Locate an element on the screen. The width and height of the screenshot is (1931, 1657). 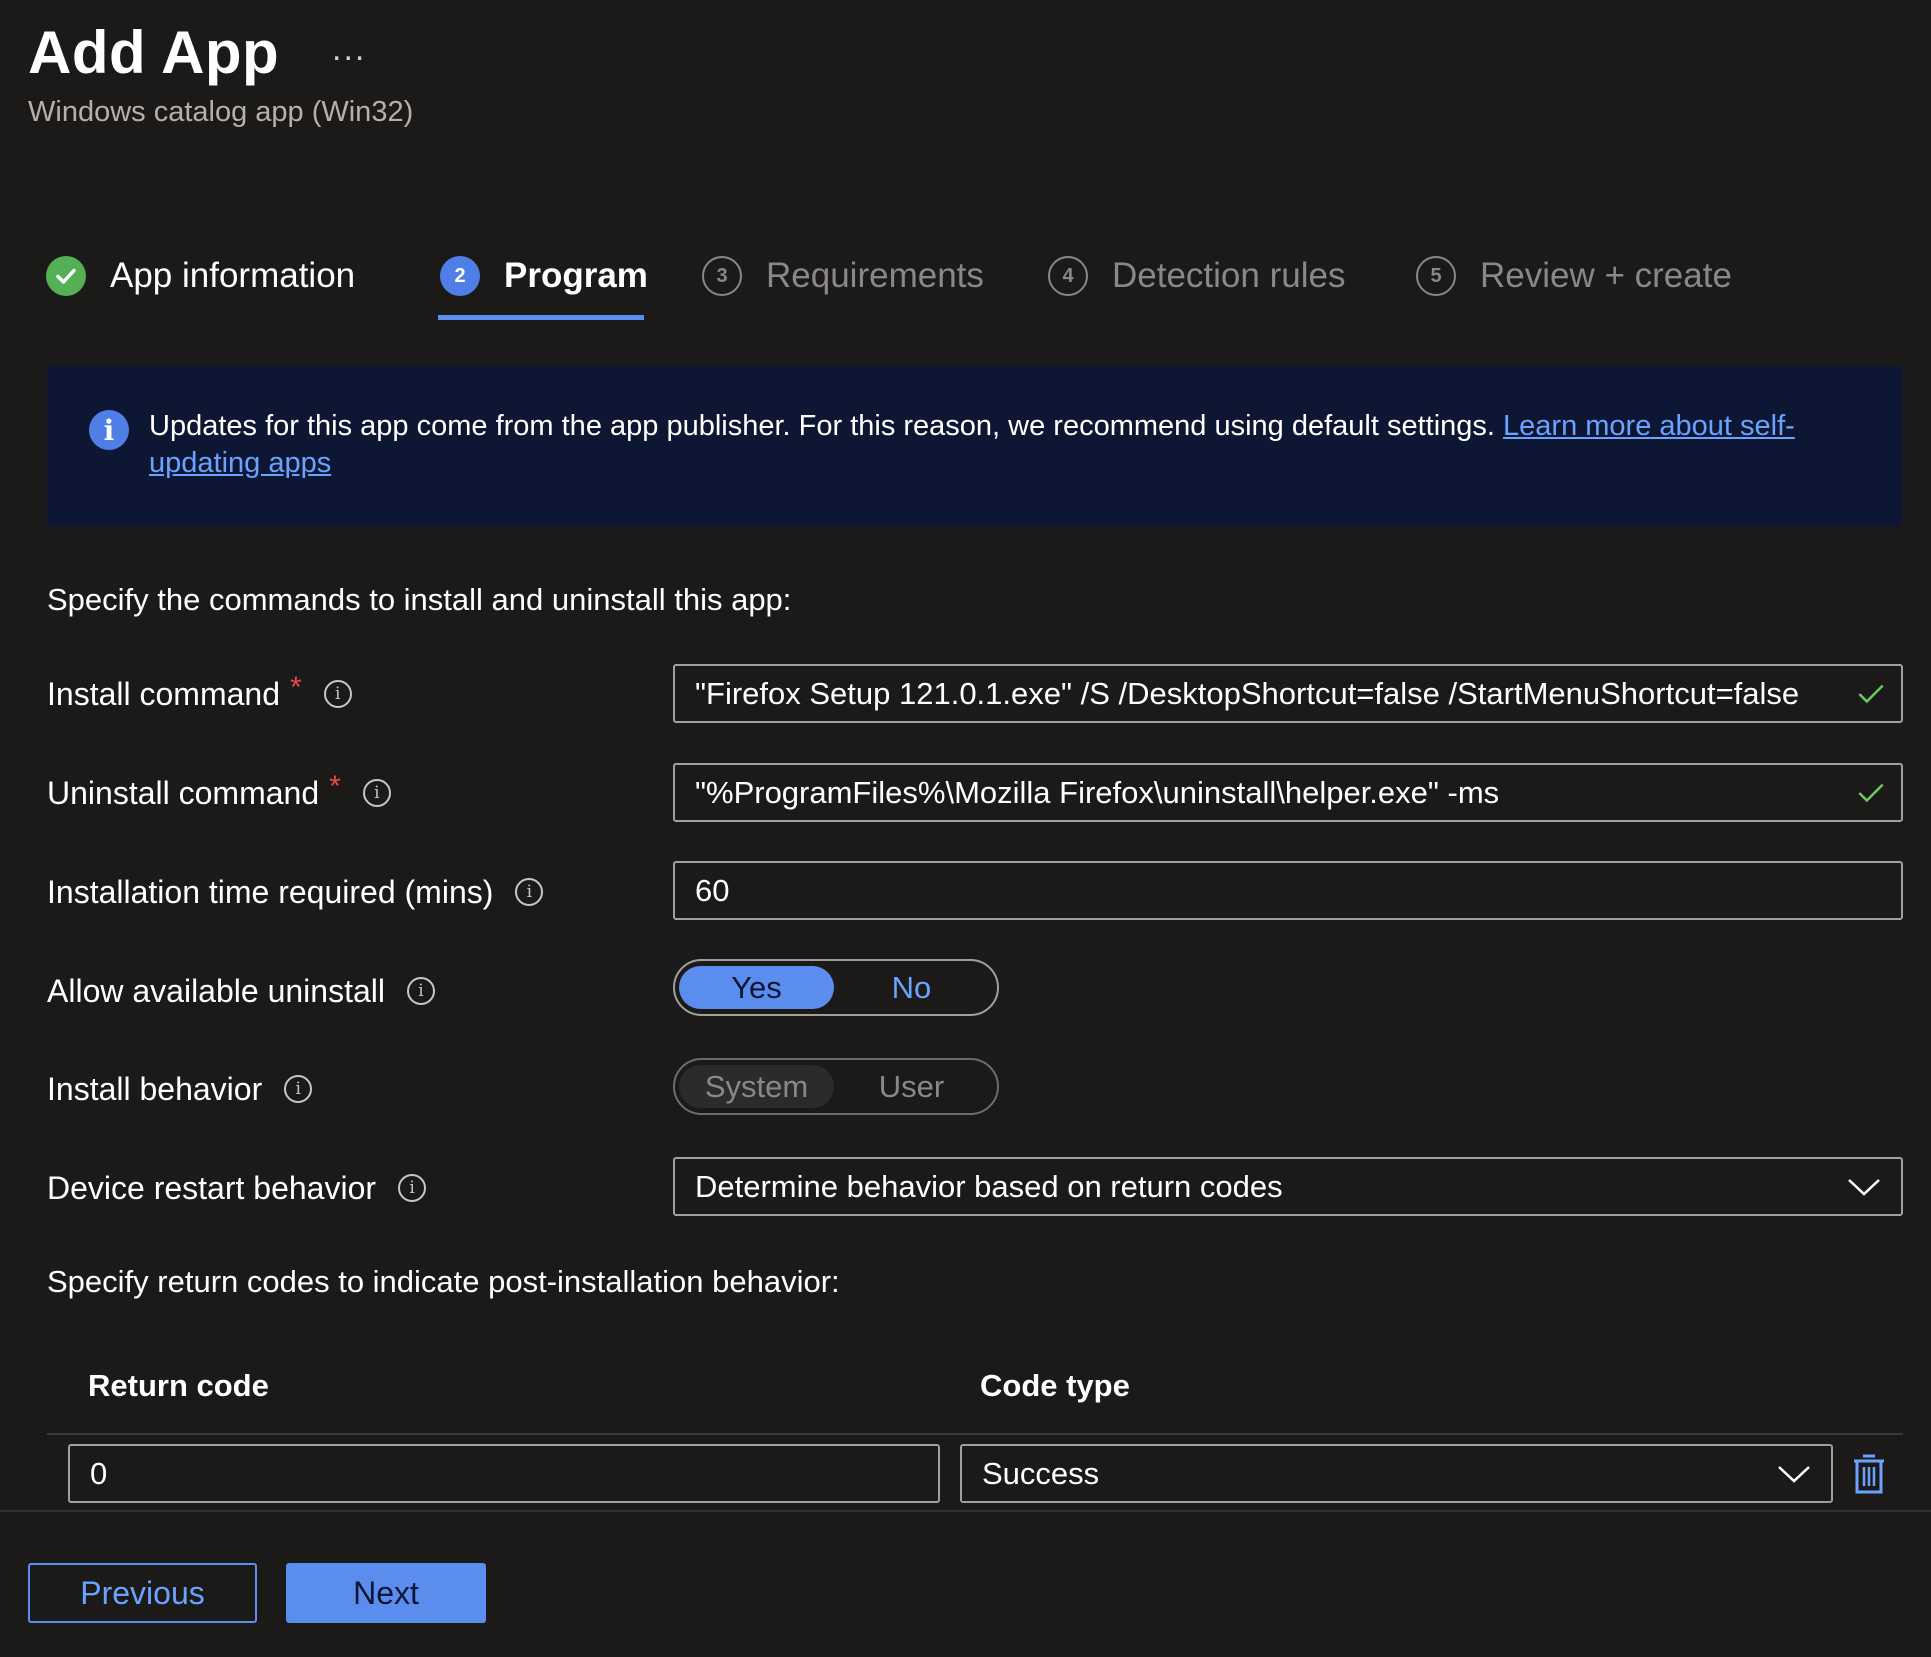
previous-button: Previous is located at coordinates (142, 1593).